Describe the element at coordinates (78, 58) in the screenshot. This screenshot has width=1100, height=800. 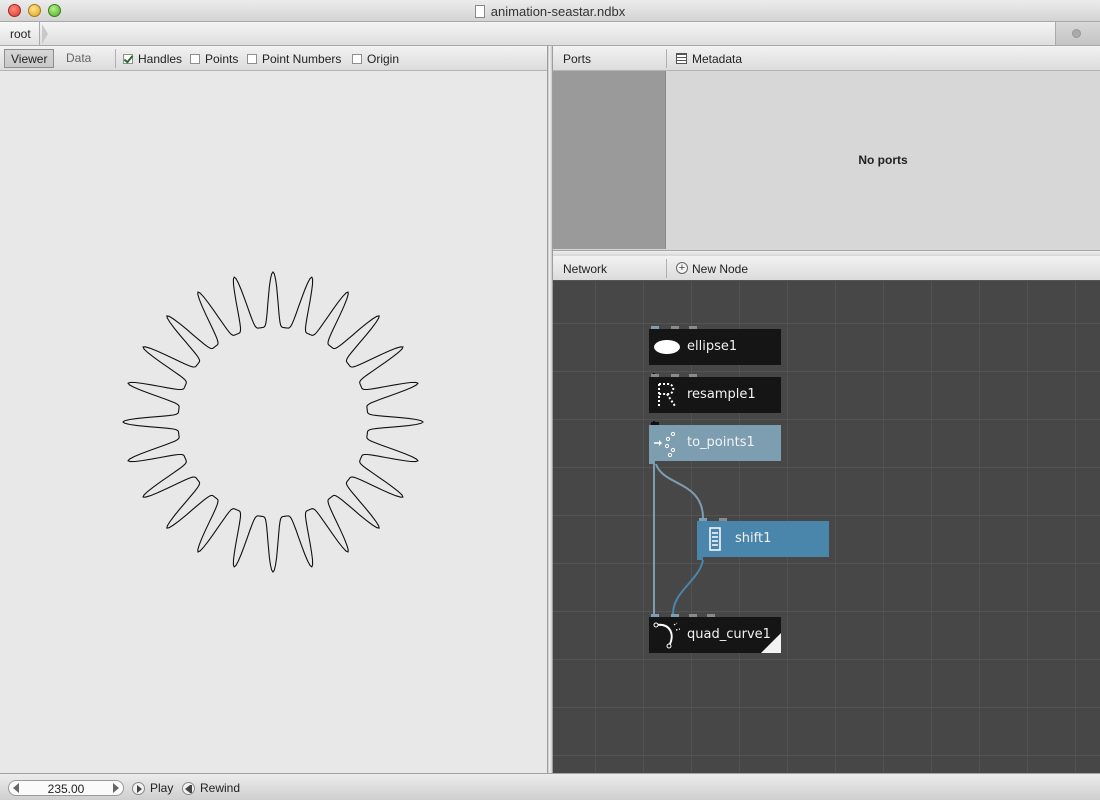
I see `tab-data: Data` at that location.